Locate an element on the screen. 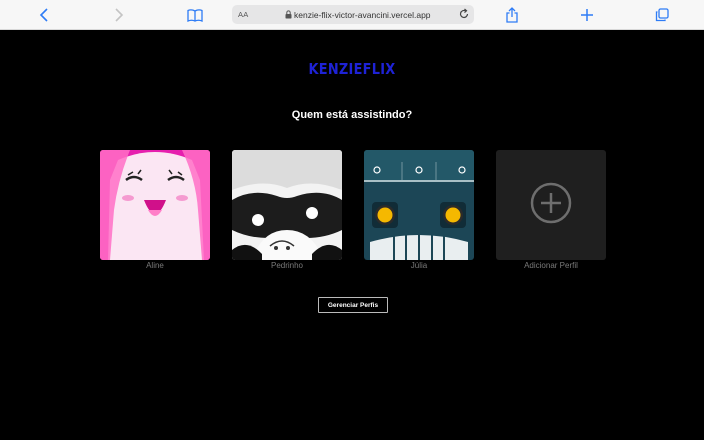 The height and width of the screenshot is (440, 704). profile-pedrinho: Pedrinho is located at coordinates (287, 210).